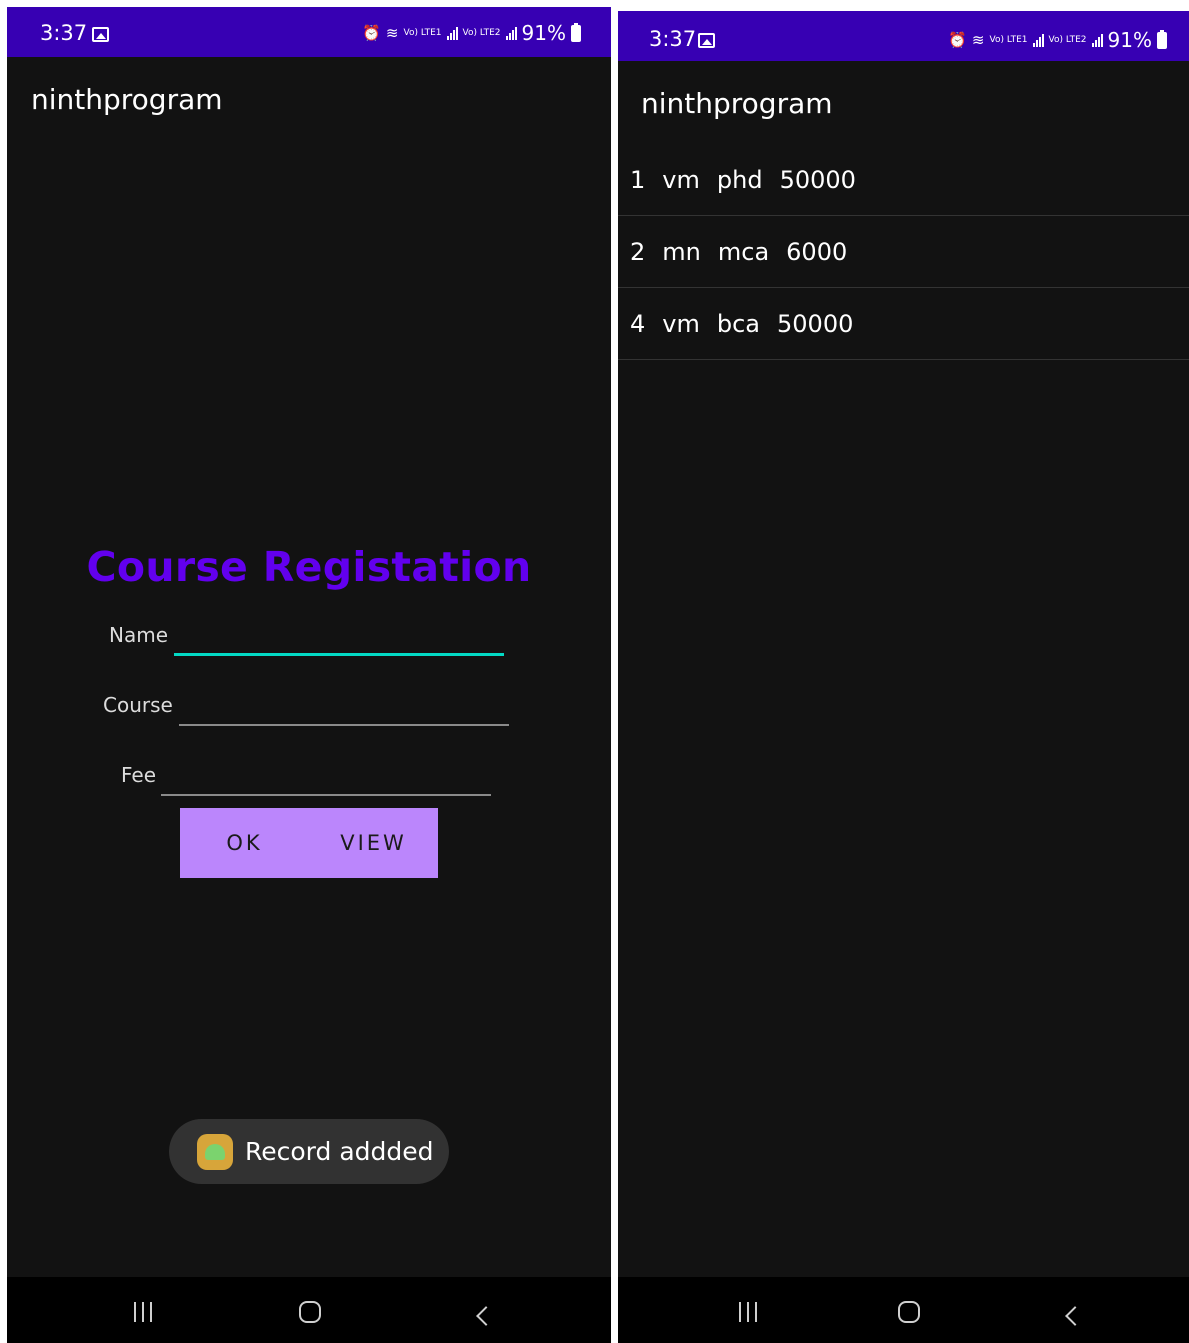 The height and width of the screenshot is (1343, 1189). Describe the element at coordinates (817, 251) in the screenshot. I see `record-fee: 6000` at that location.